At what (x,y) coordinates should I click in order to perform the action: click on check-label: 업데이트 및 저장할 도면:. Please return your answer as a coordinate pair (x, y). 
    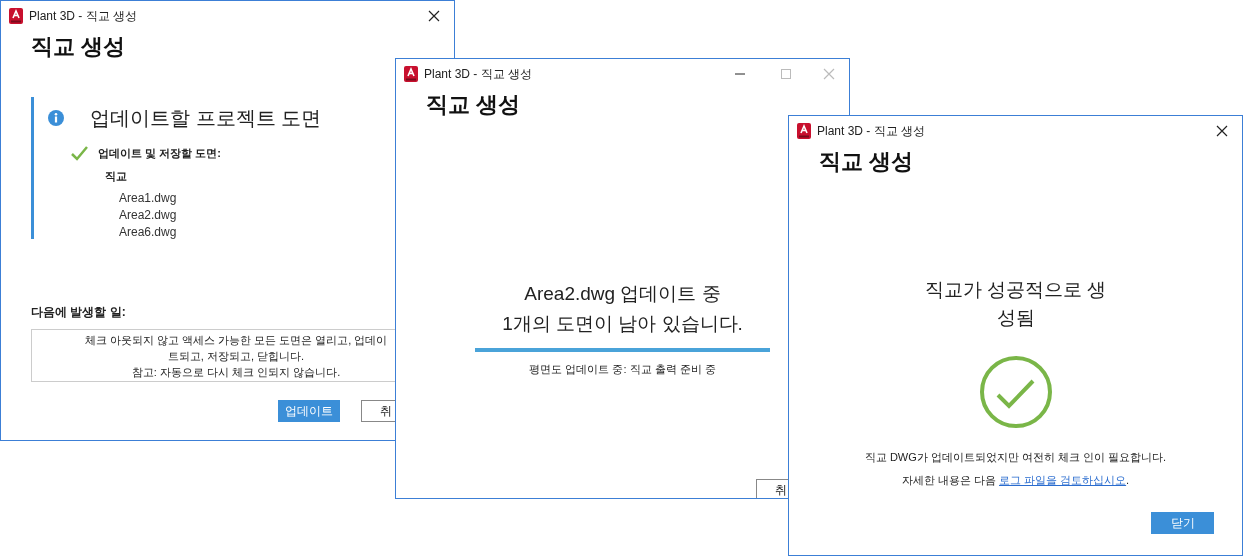
    Looking at the image, I should click on (159, 153).